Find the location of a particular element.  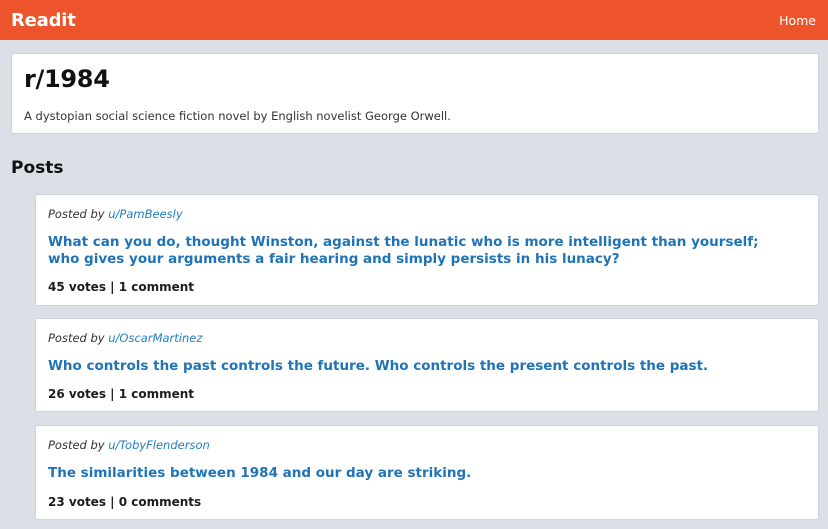

post-author-link: u/PamBeesly is located at coordinates (145, 214).